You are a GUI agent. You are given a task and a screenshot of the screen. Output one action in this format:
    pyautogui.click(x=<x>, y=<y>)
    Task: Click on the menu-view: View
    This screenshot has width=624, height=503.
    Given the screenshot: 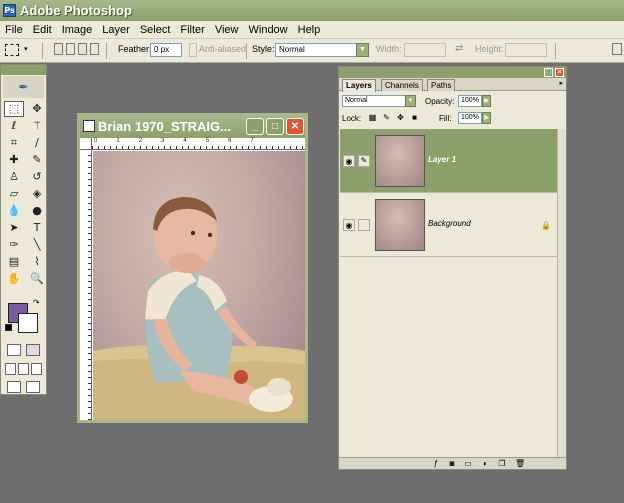 What is the action you would take?
    pyautogui.click(x=227, y=30)
    